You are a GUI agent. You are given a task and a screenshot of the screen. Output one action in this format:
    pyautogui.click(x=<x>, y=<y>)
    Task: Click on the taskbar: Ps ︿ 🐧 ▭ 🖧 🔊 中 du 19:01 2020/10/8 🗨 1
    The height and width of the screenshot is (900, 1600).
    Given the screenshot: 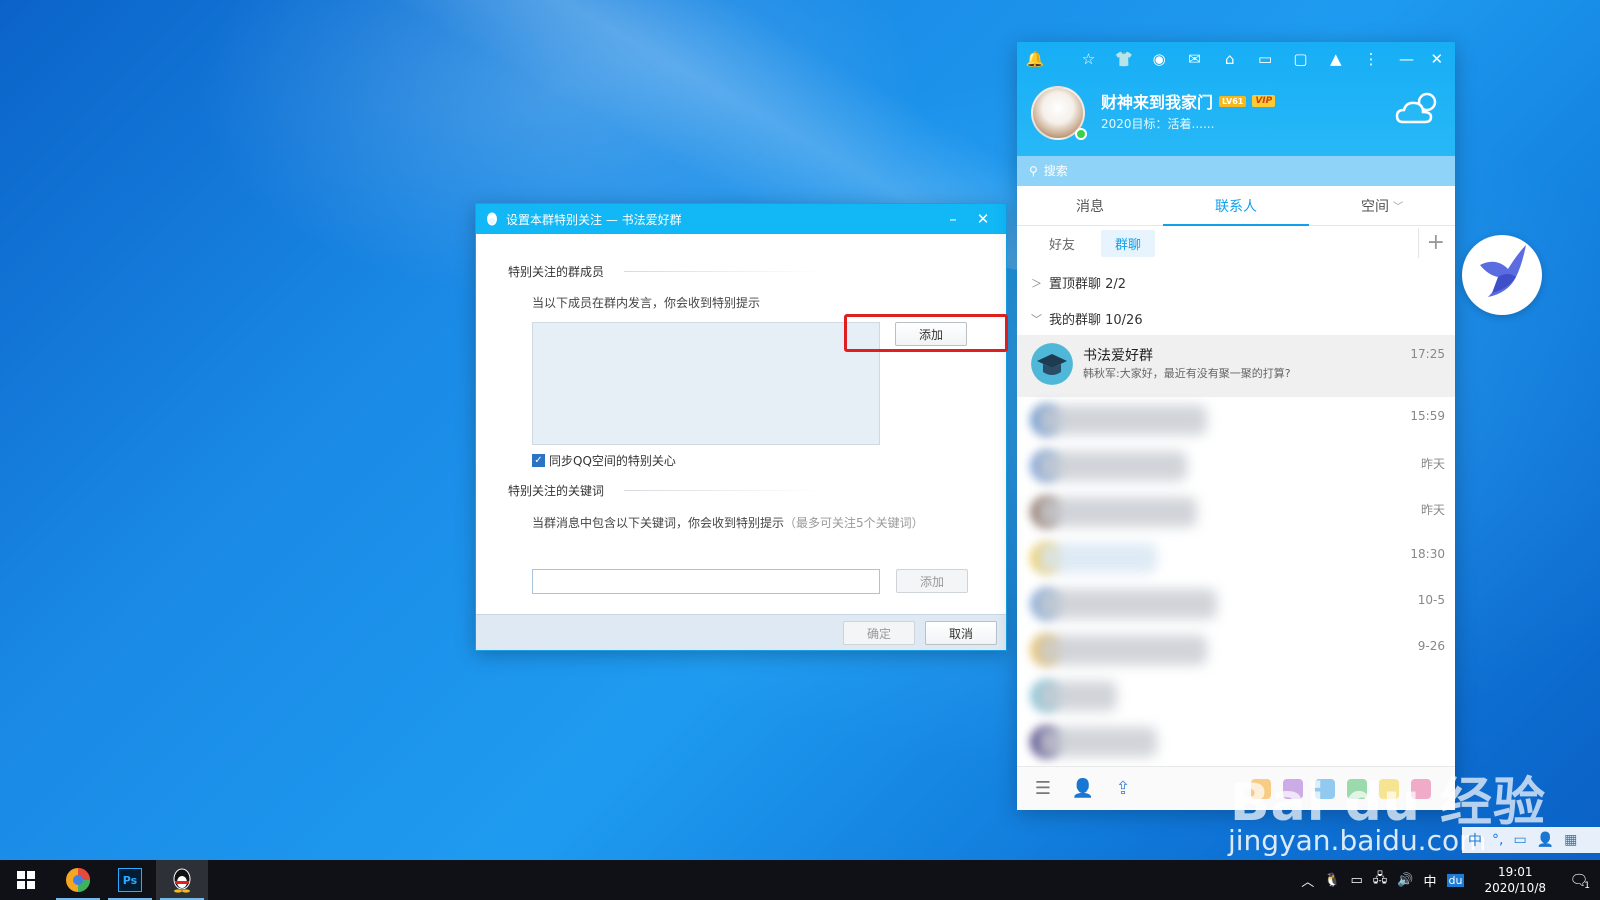 What is the action you would take?
    pyautogui.click(x=800, y=880)
    